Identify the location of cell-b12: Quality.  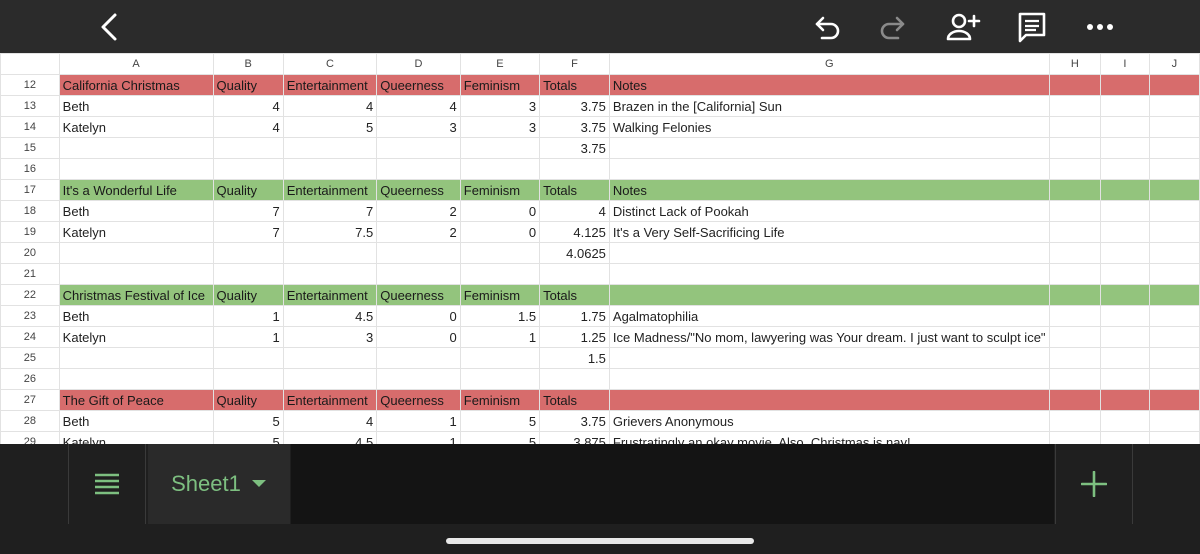
(248, 85).